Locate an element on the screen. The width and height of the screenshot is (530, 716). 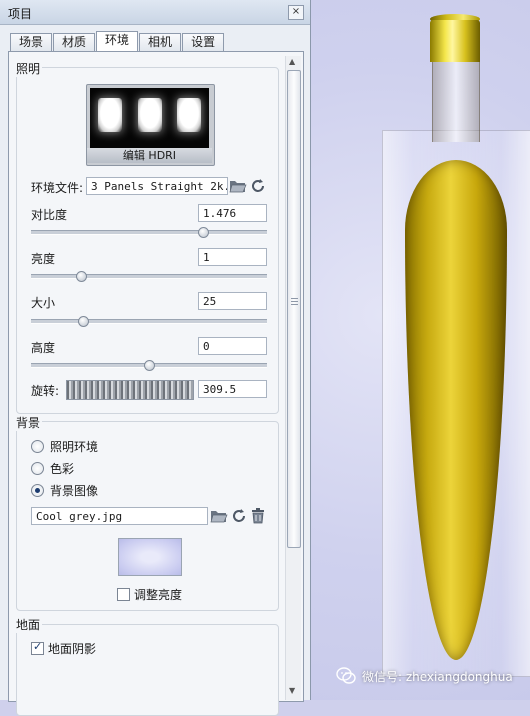
edit-hdri-button: 编辑 HDRI is located at coordinates (150, 125).